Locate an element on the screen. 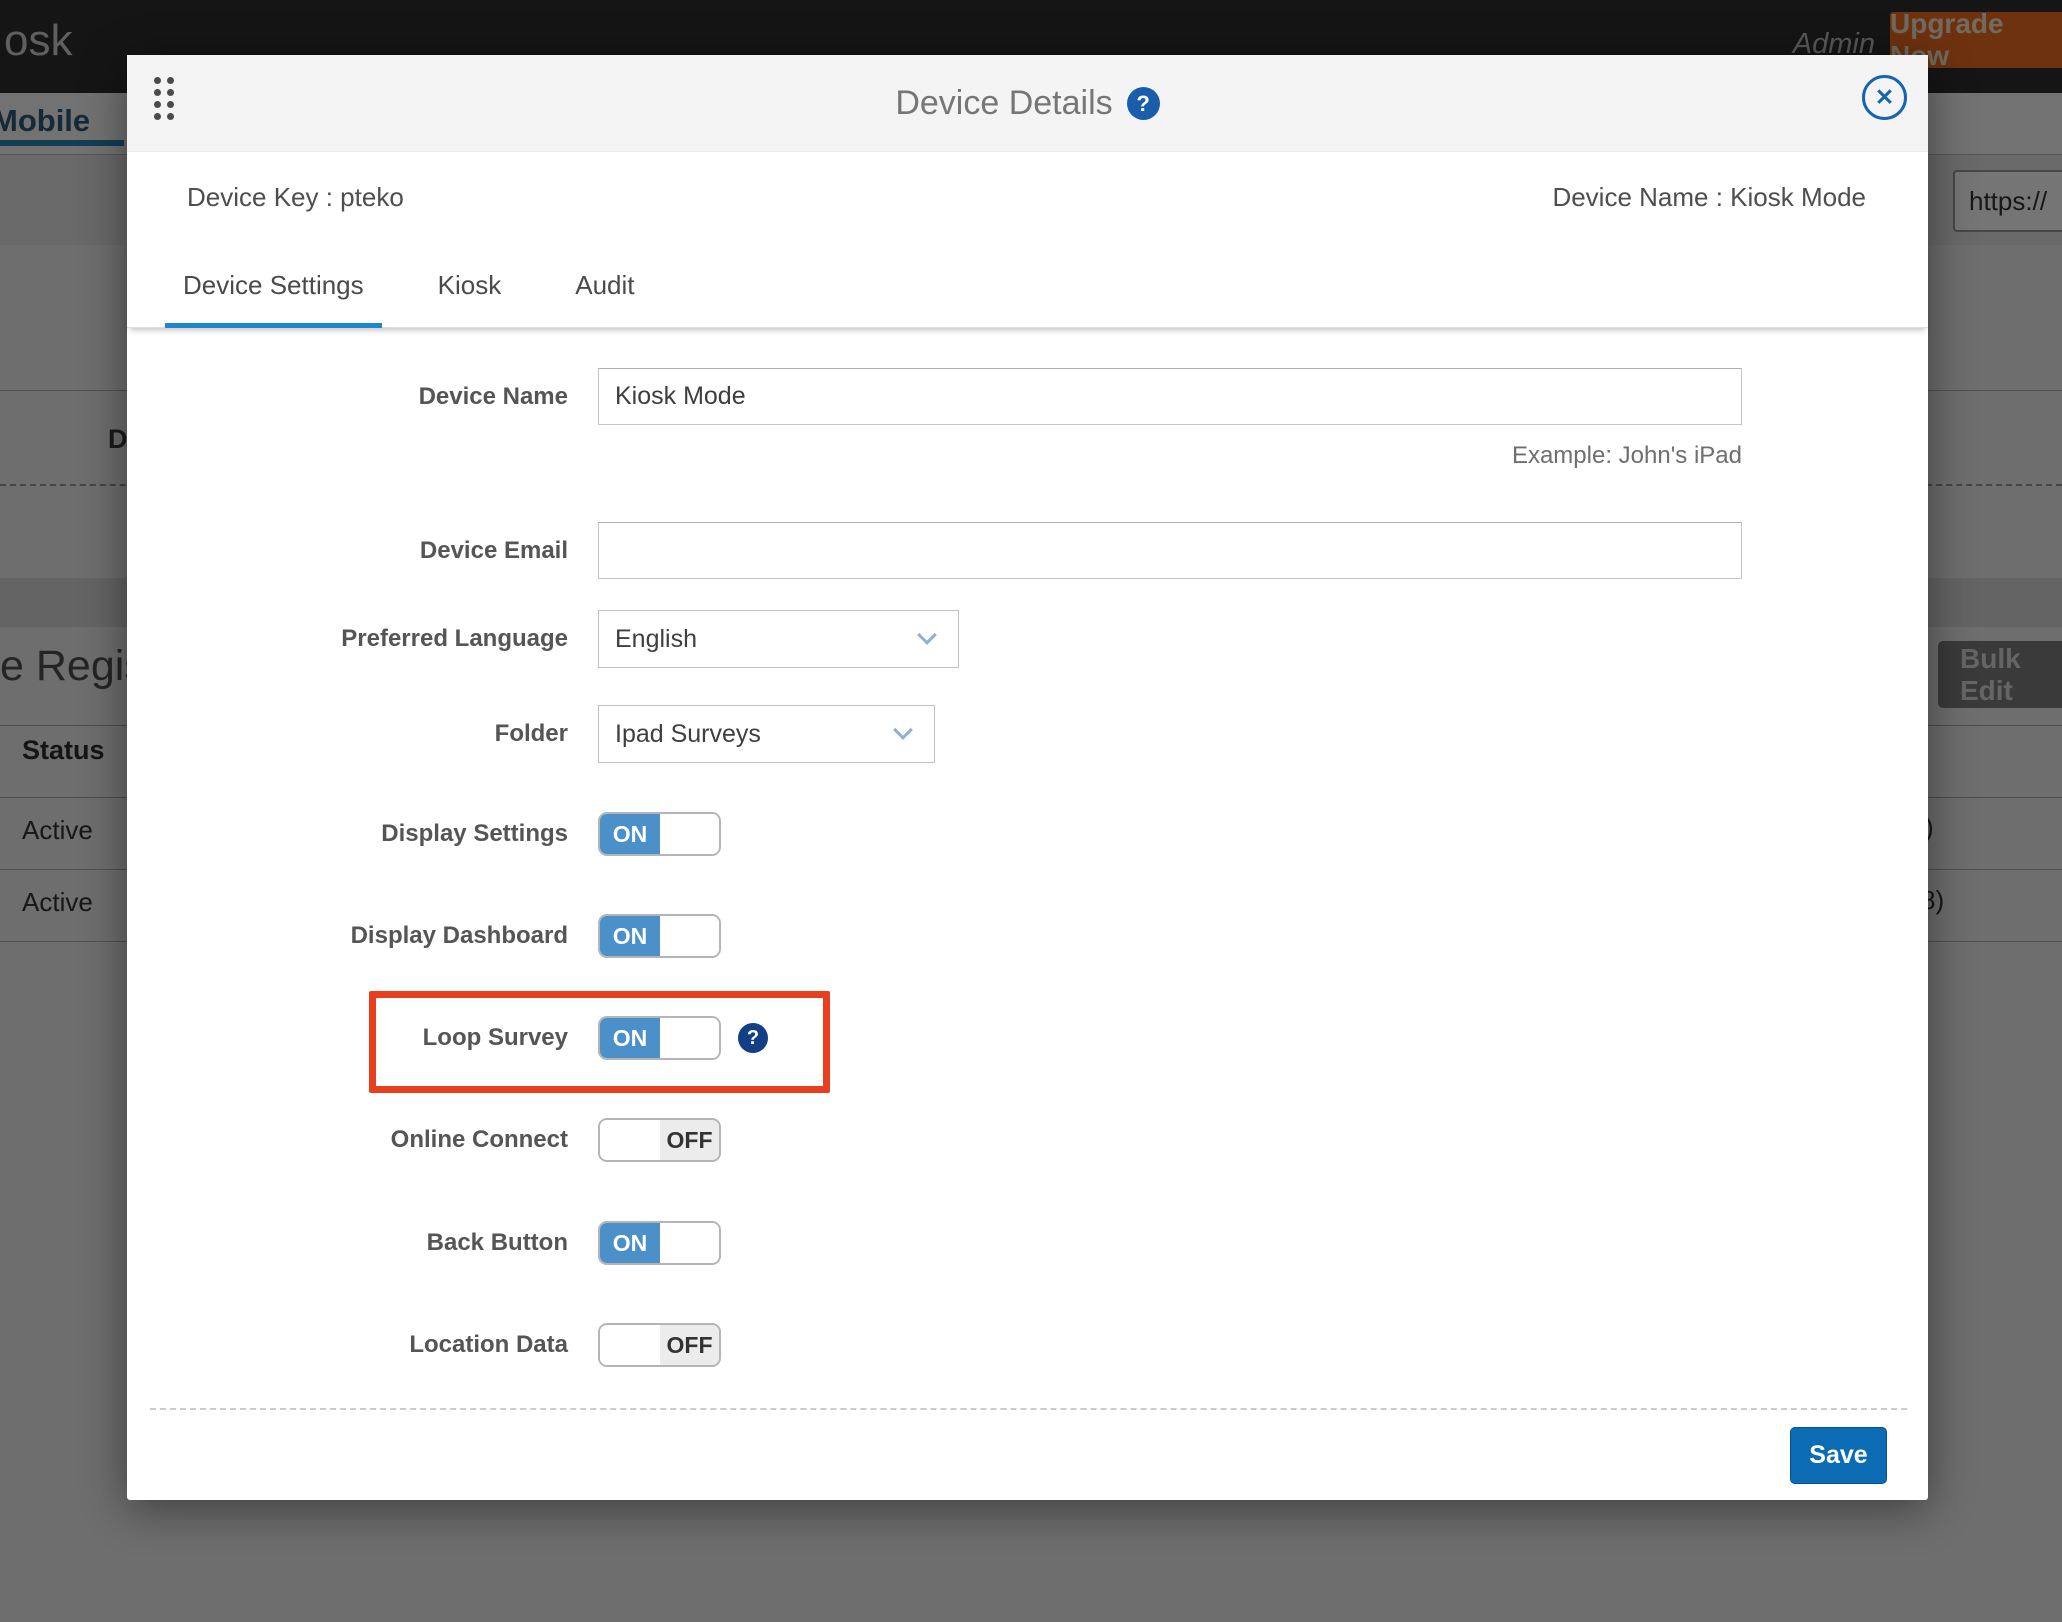 The image size is (2062, 1622). back-button-toggle: ON is located at coordinates (659, 1243).